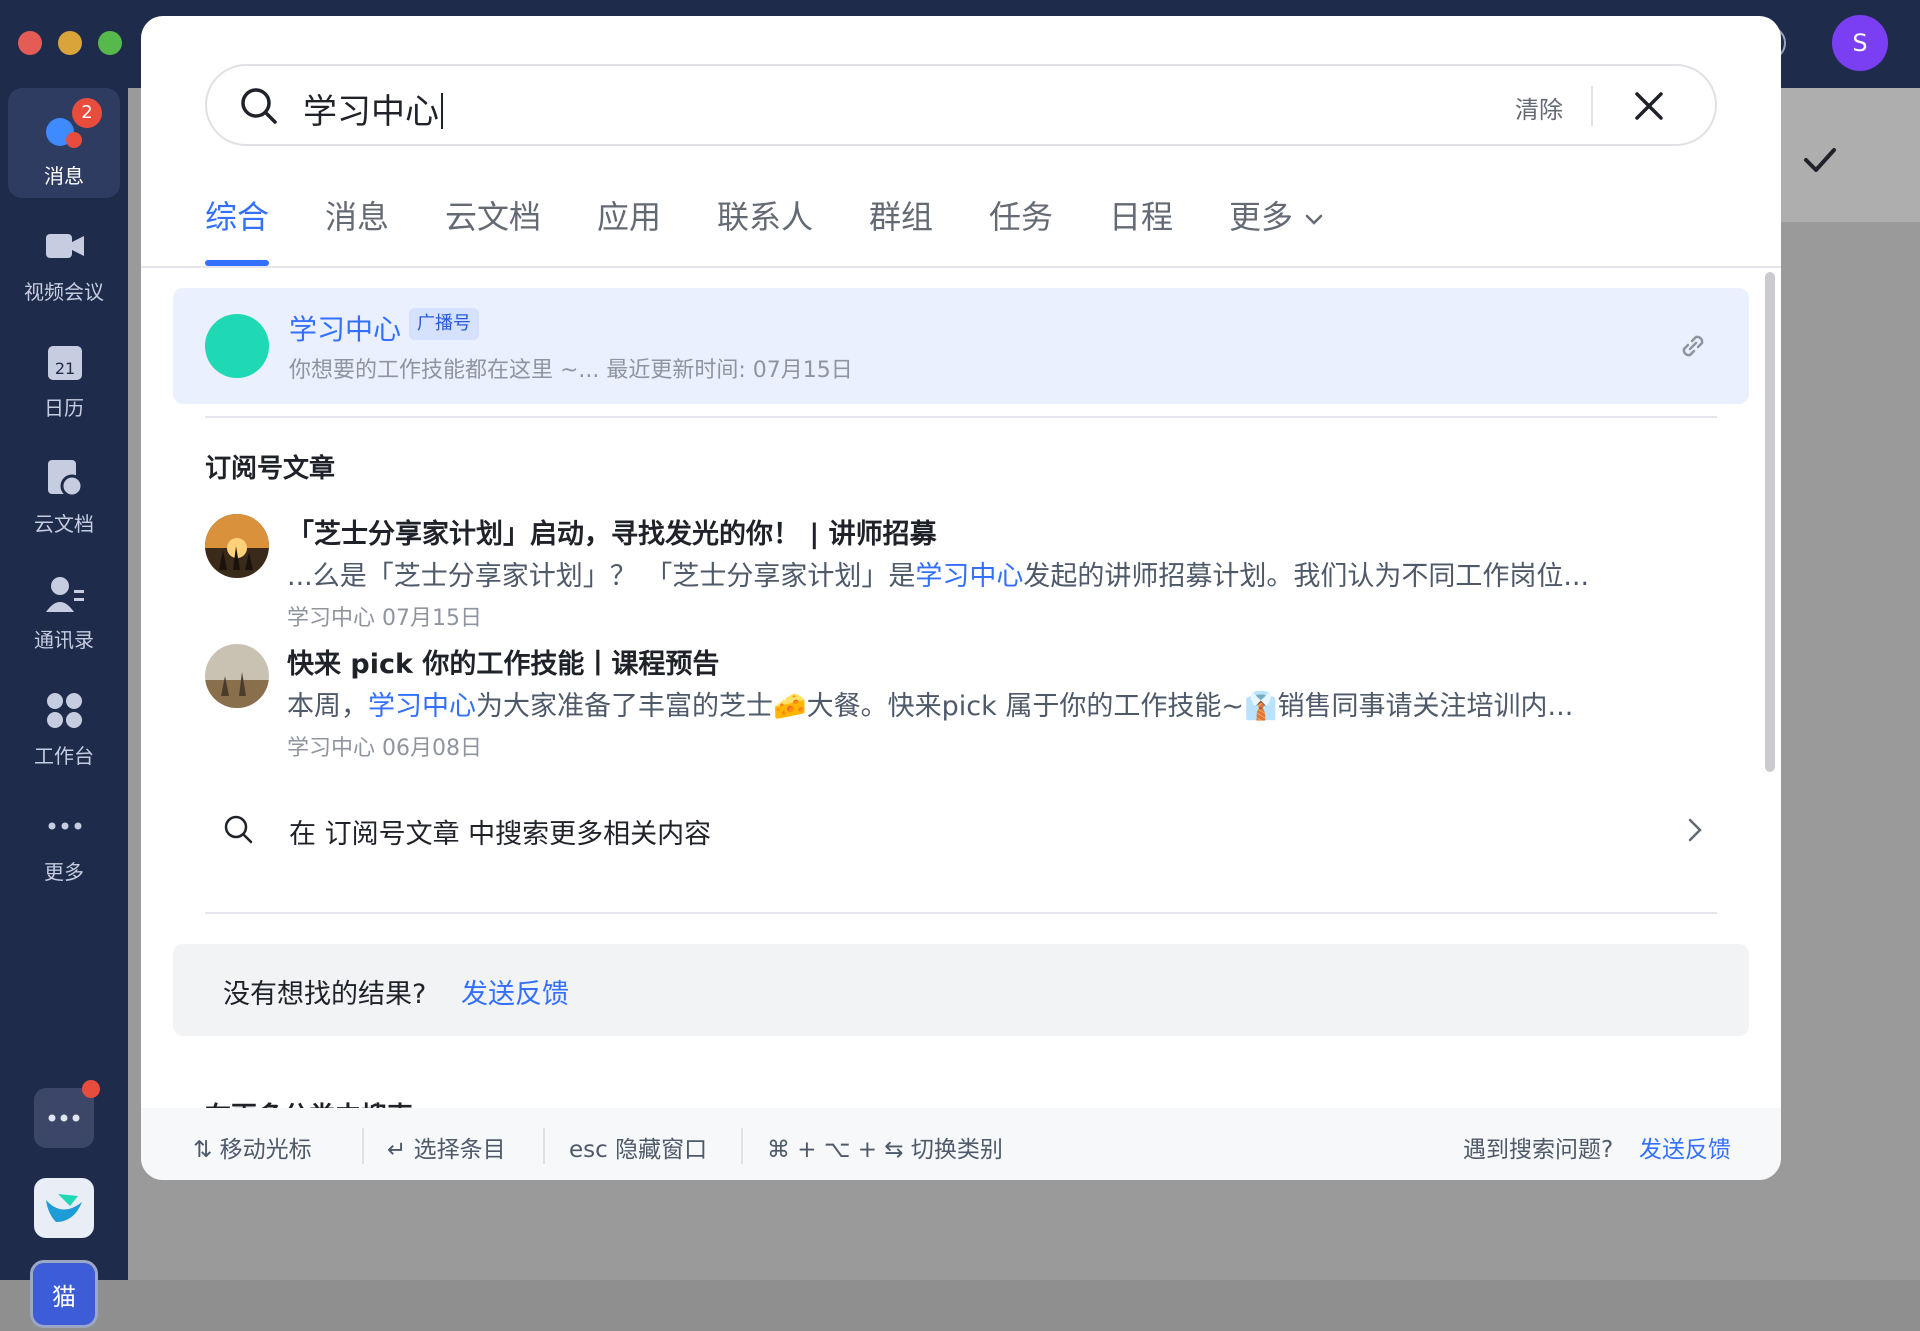 The width and height of the screenshot is (1920, 1331). I want to click on tab-schedule: 日程, so click(1141, 215).